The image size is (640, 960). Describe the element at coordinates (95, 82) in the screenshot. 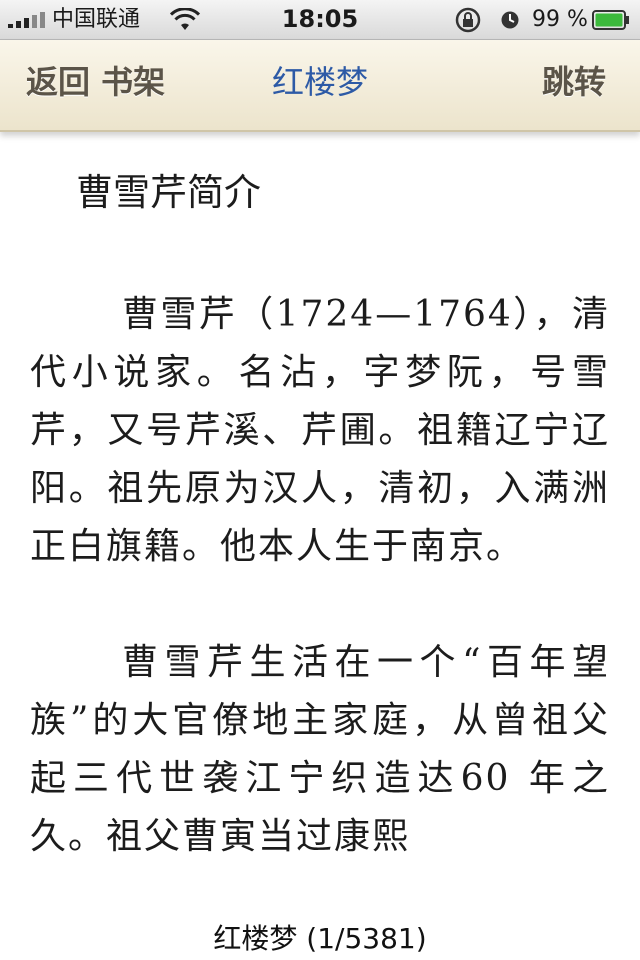

I see `back-to-bookshelf-button: 返回 书架` at that location.